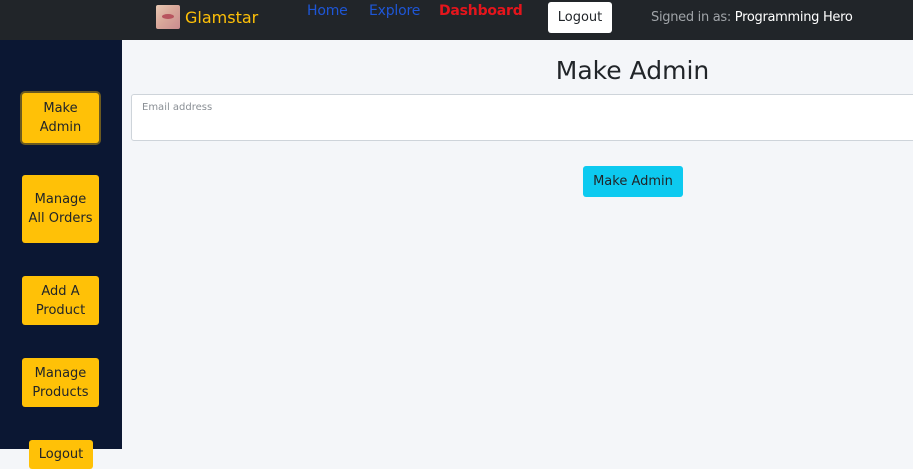 This screenshot has height=469, width=913. I want to click on sidebar-item-manage-all-orders: Manage All Orders, so click(60, 209).